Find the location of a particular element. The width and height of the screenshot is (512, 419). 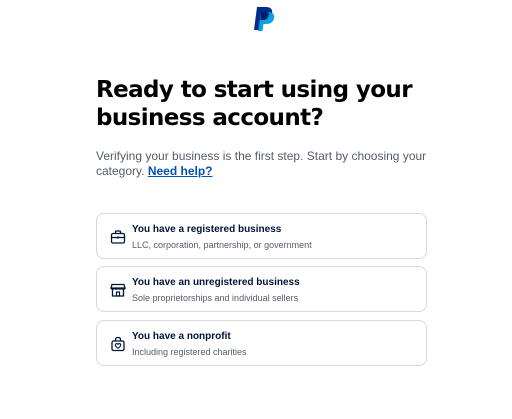

storefront-icon is located at coordinates (118, 290).